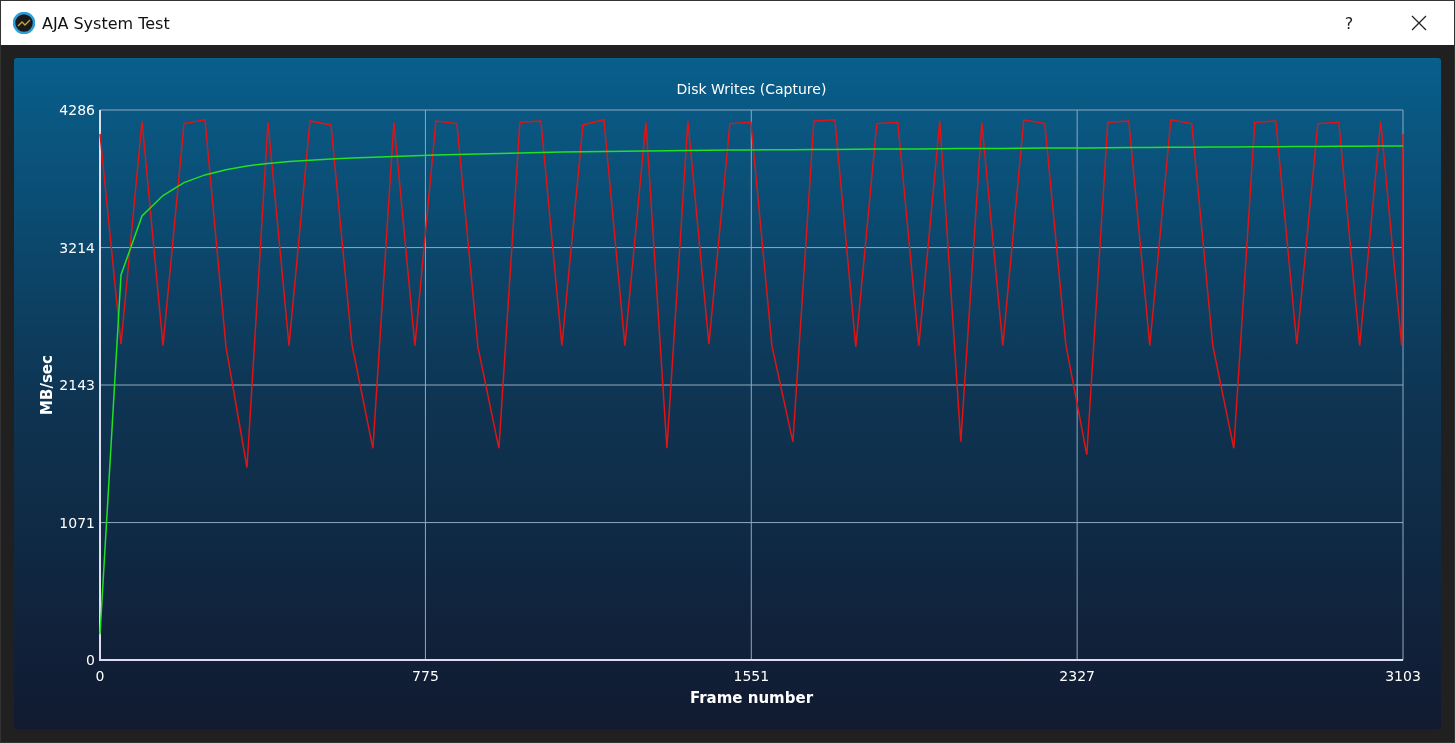 This screenshot has width=1455, height=743. Describe the element at coordinates (77, 110) in the screenshot. I see `y-tick-label: 4286` at that location.